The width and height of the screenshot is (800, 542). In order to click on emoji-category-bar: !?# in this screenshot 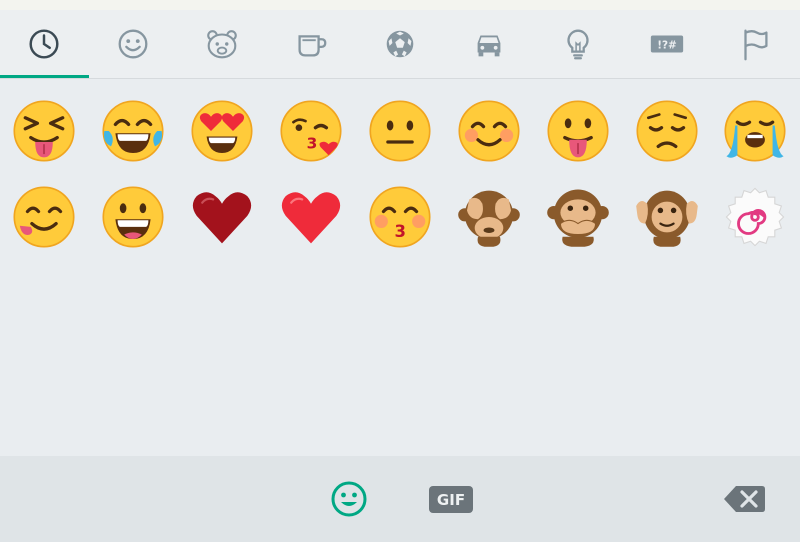, I will do `click(400, 44)`.